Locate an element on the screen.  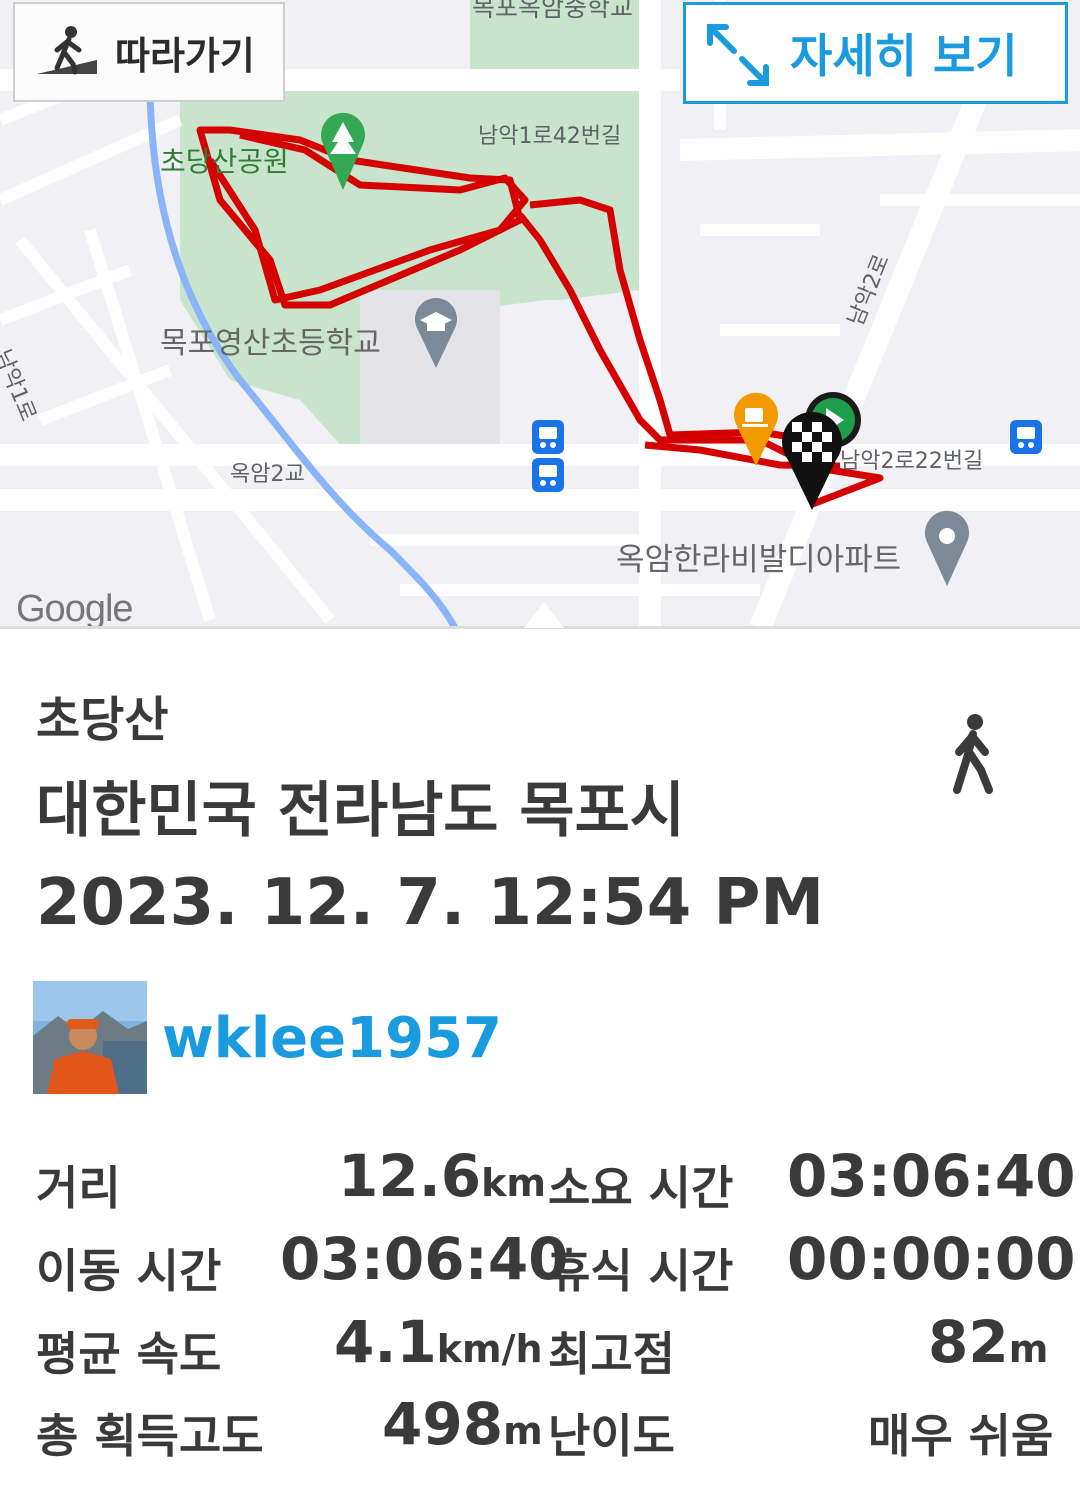
finish-marker-icon is located at coordinates (812, 462).